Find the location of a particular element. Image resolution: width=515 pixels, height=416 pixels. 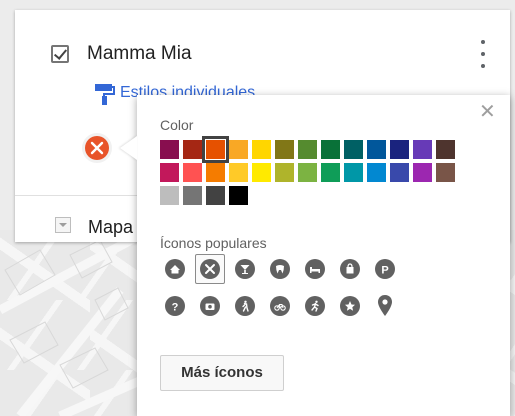

cocktail-icon is located at coordinates (245, 269).